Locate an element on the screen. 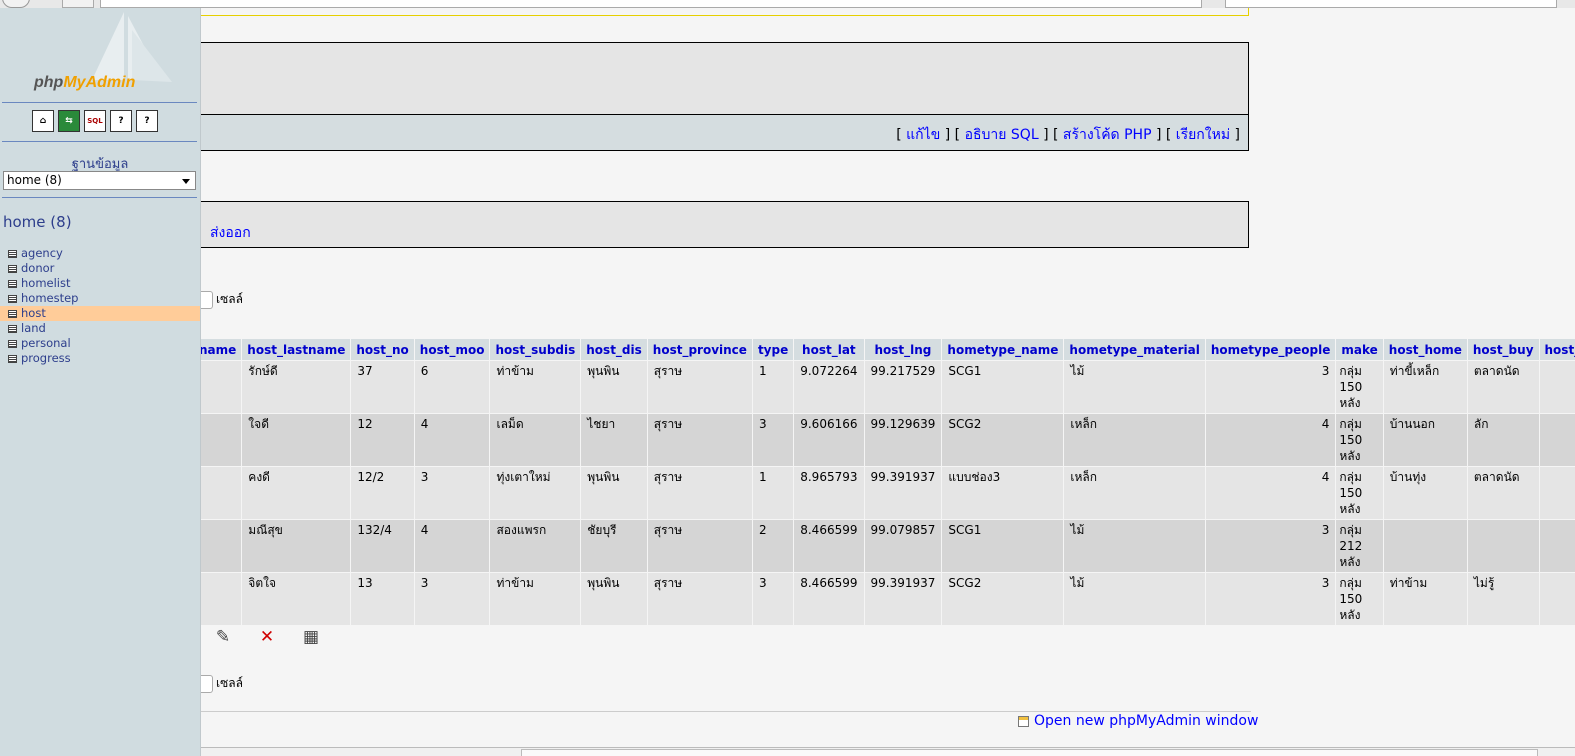 The width and height of the screenshot is (1575, 756). home-icon: ⌂ is located at coordinates (43, 121).